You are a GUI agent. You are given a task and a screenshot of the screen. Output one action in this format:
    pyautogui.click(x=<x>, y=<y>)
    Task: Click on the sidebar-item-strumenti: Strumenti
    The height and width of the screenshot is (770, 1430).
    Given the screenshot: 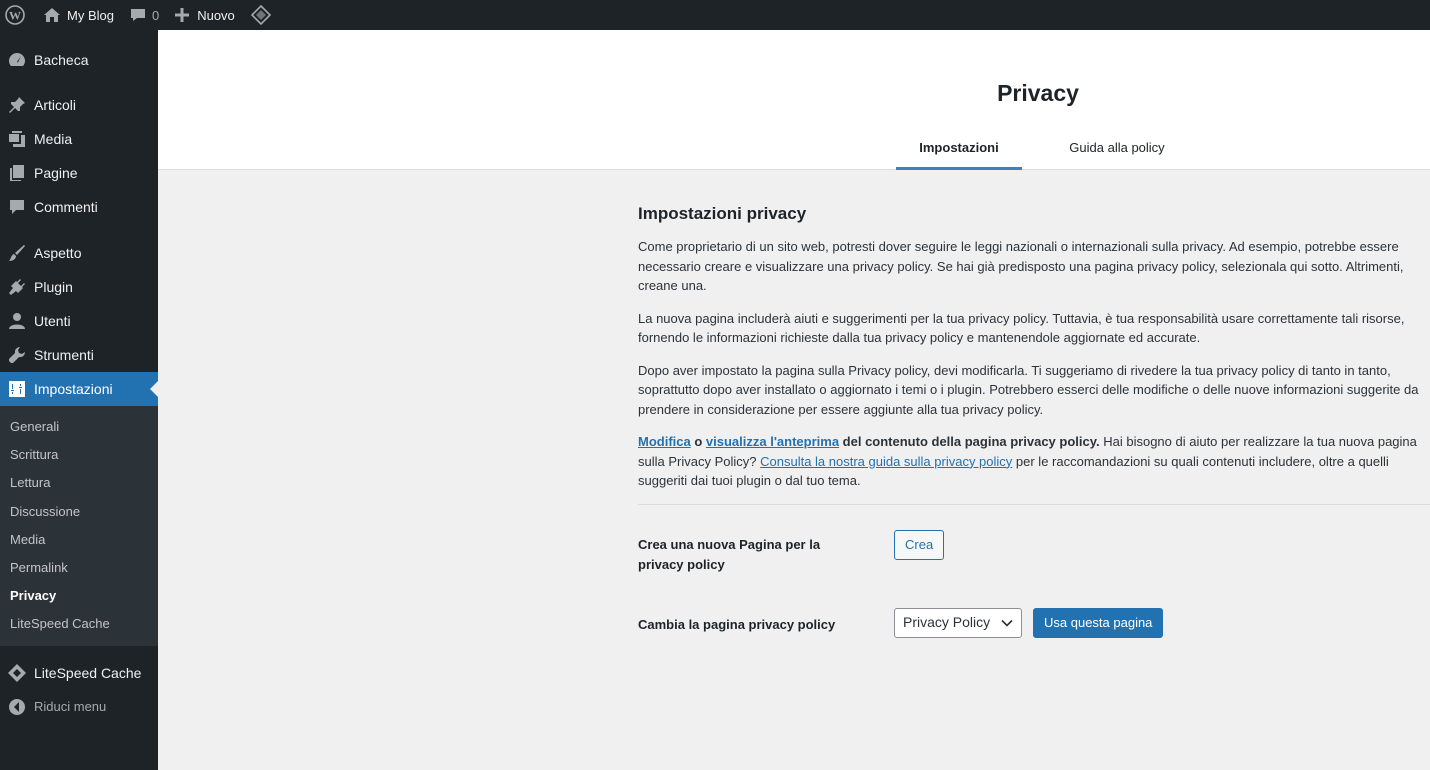 What is the action you would take?
    pyautogui.click(x=79, y=355)
    